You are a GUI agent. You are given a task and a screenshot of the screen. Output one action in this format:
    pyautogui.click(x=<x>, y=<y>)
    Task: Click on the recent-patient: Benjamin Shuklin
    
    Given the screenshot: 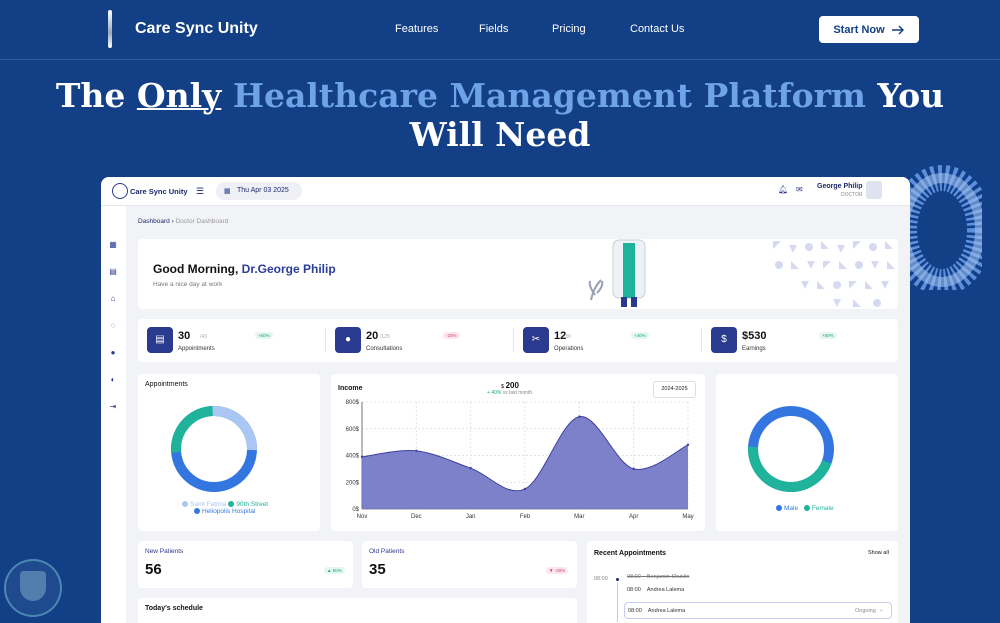 What is the action you would take?
    pyautogui.click(x=668, y=577)
    